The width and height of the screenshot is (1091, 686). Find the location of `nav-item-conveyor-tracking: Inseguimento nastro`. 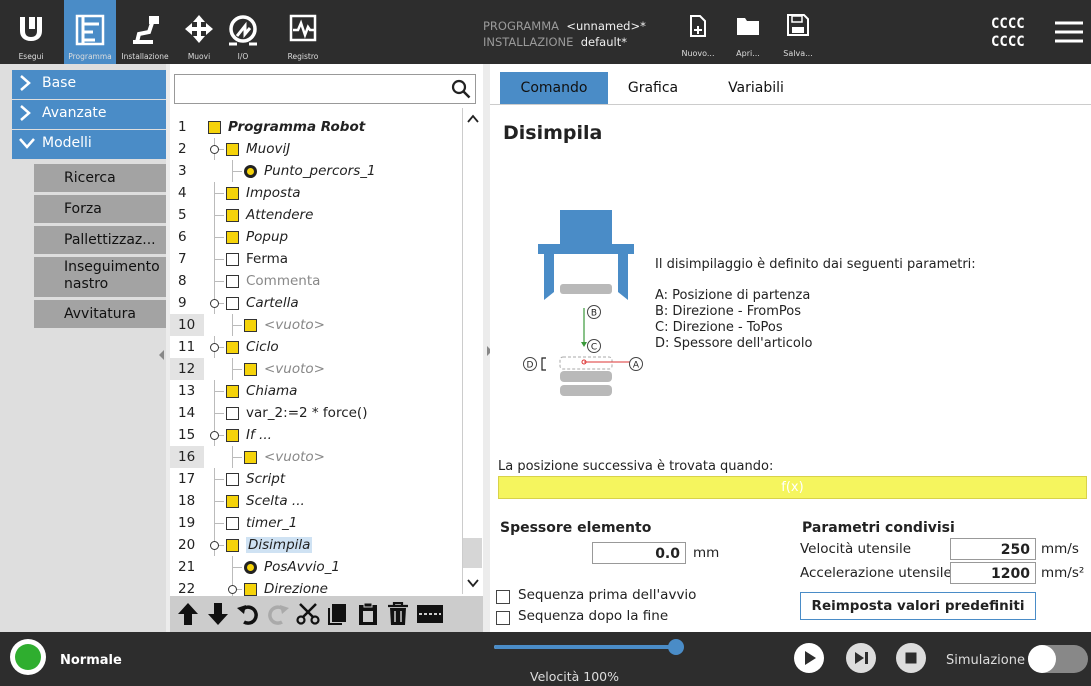

nav-item-conveyor-tracking: Inseguimento nastro is located at coordinates (100, 277).